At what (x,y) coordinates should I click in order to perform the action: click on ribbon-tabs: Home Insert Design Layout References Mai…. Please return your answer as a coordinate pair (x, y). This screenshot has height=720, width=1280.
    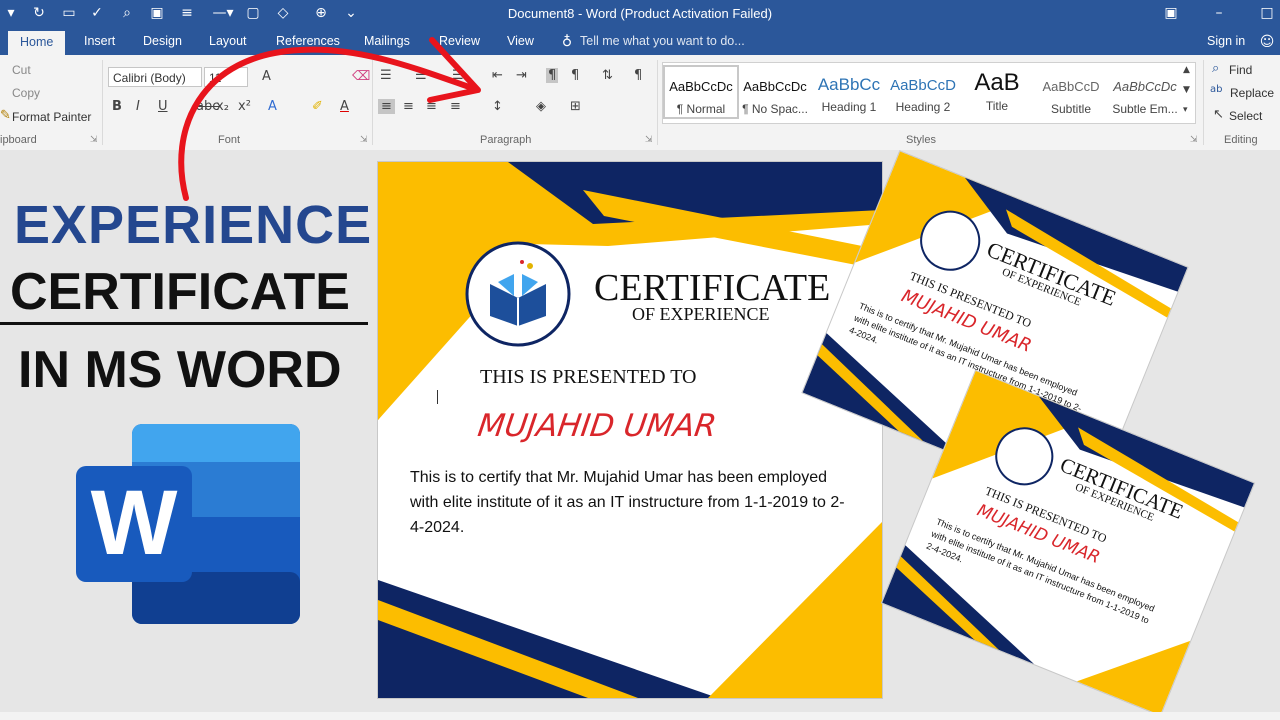
    Looking at the image, I should click on (640, 41).